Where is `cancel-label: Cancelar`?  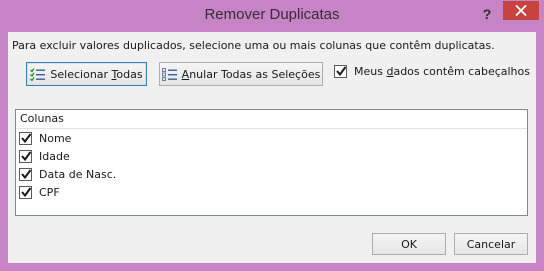
cancel-label: Cancelar is located at coordinates (491, 244).